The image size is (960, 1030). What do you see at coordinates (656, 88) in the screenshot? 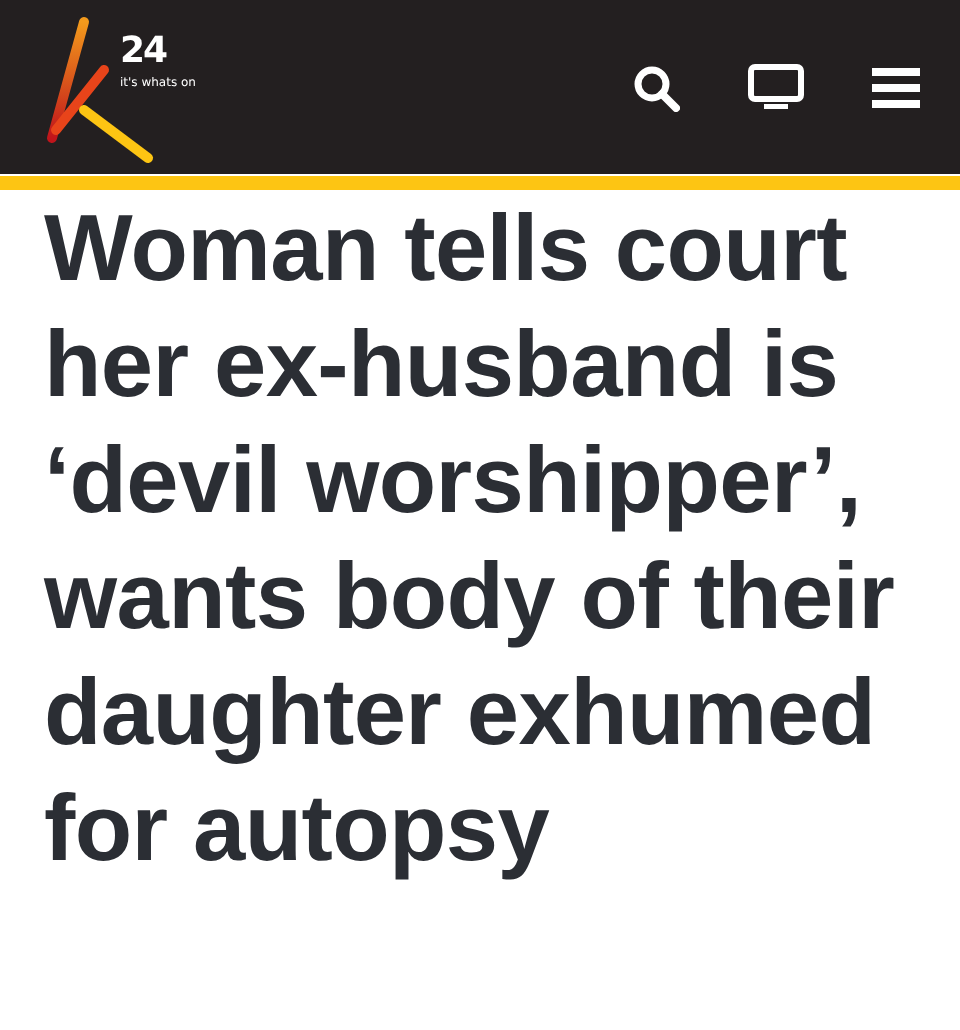
I see `search-icon` at bounding box center [656, 88].